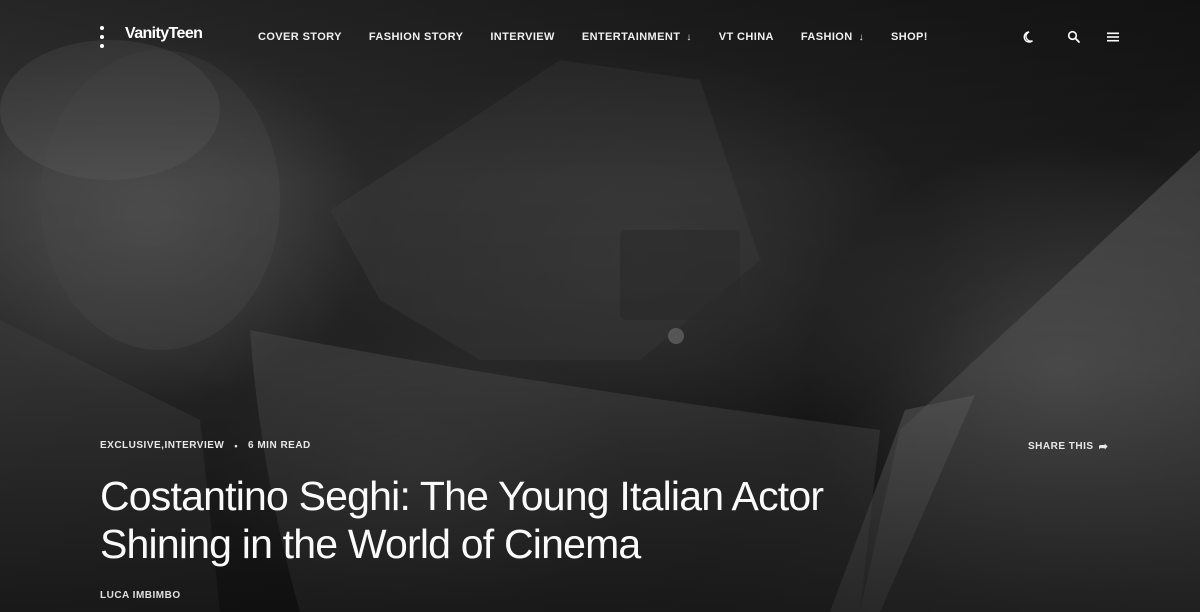 This screenshot has width=1200, height=612. I want to click on share-label: SHARE THIS, so click(1061, 446).